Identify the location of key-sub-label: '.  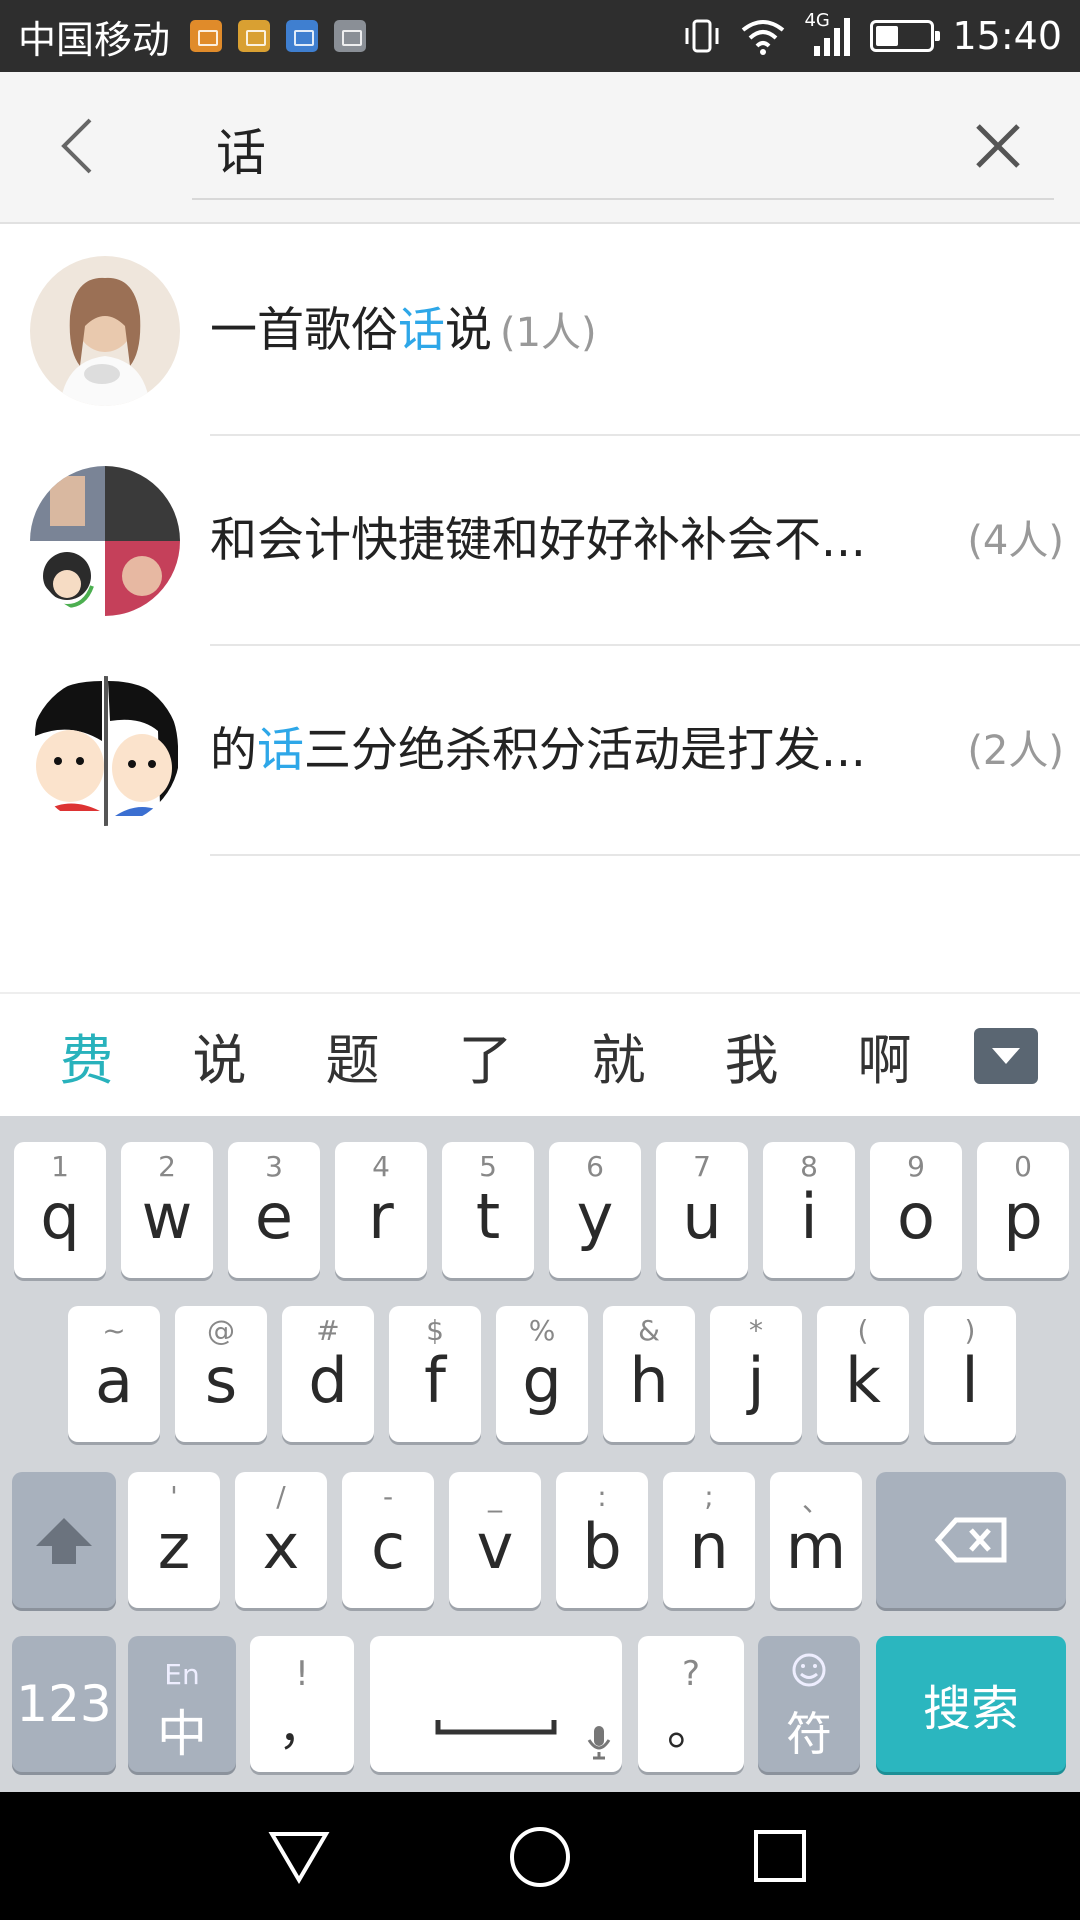
(174, 1496).